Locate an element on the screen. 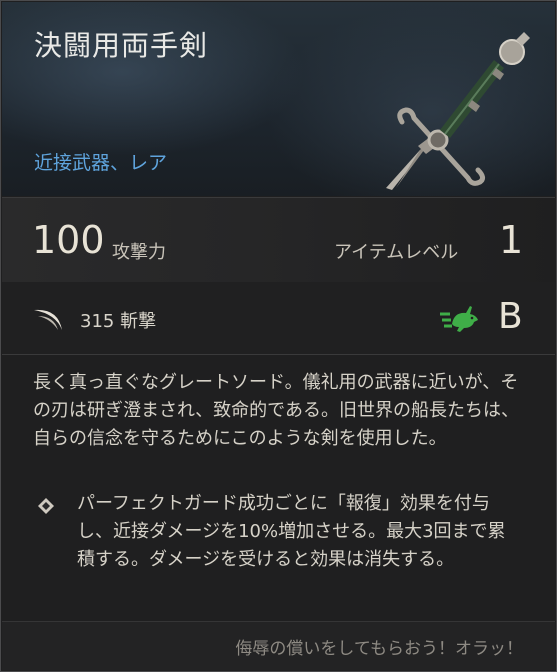 This screenshot has height=672, width=557. flavor-text: 侮辱の償いをしてもらおう！オラッ！ is located at coordinates (379, 649).